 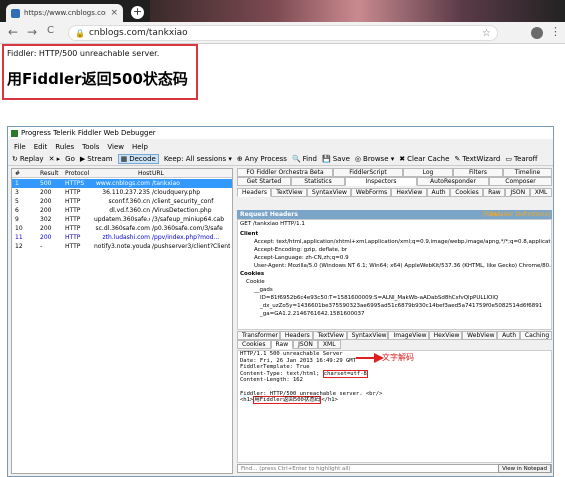 I want to click on menu-edit: Edit, so click(x=41, y=147).